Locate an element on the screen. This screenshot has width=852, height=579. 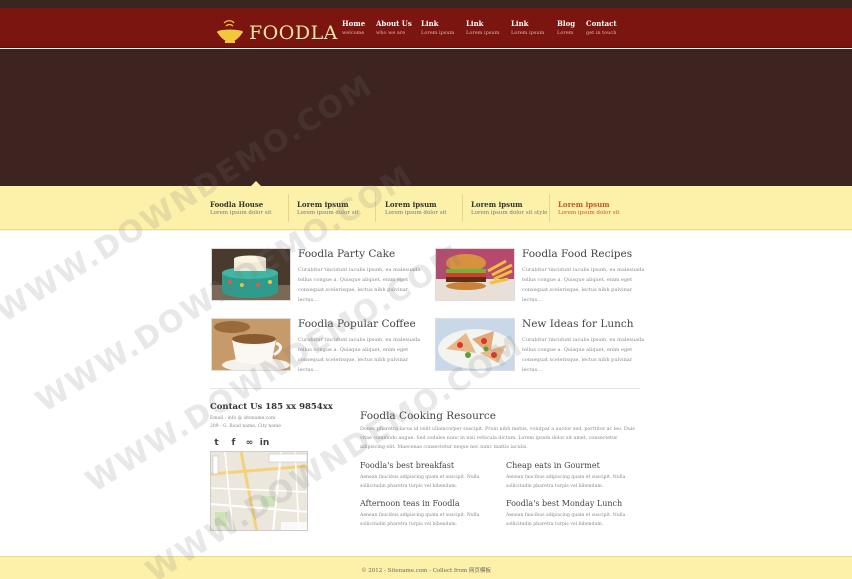
resource-item-title: Foodla's best breakfast is located at coordinates (430, 465).